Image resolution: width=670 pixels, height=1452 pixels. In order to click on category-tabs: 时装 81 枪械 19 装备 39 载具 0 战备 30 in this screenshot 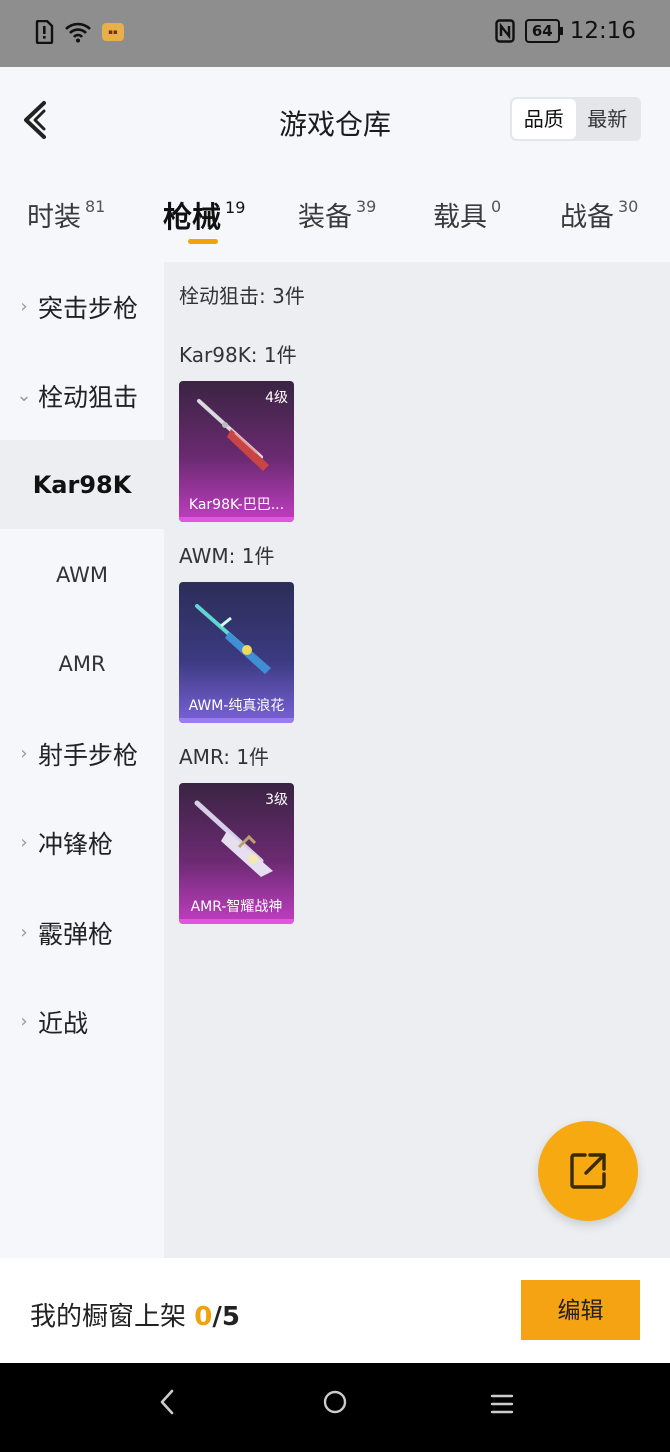, I will do `click(335, 225)`.